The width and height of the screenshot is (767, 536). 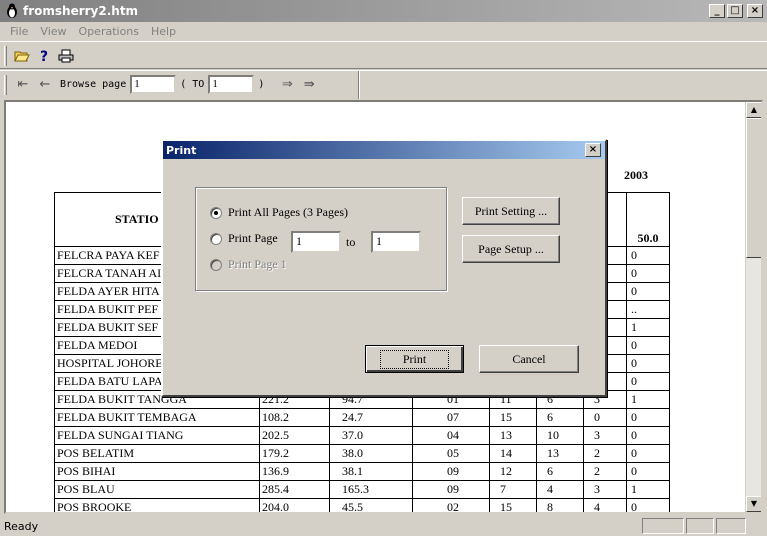 I want to click on help-icon: ?, so click(x=44, y=56).